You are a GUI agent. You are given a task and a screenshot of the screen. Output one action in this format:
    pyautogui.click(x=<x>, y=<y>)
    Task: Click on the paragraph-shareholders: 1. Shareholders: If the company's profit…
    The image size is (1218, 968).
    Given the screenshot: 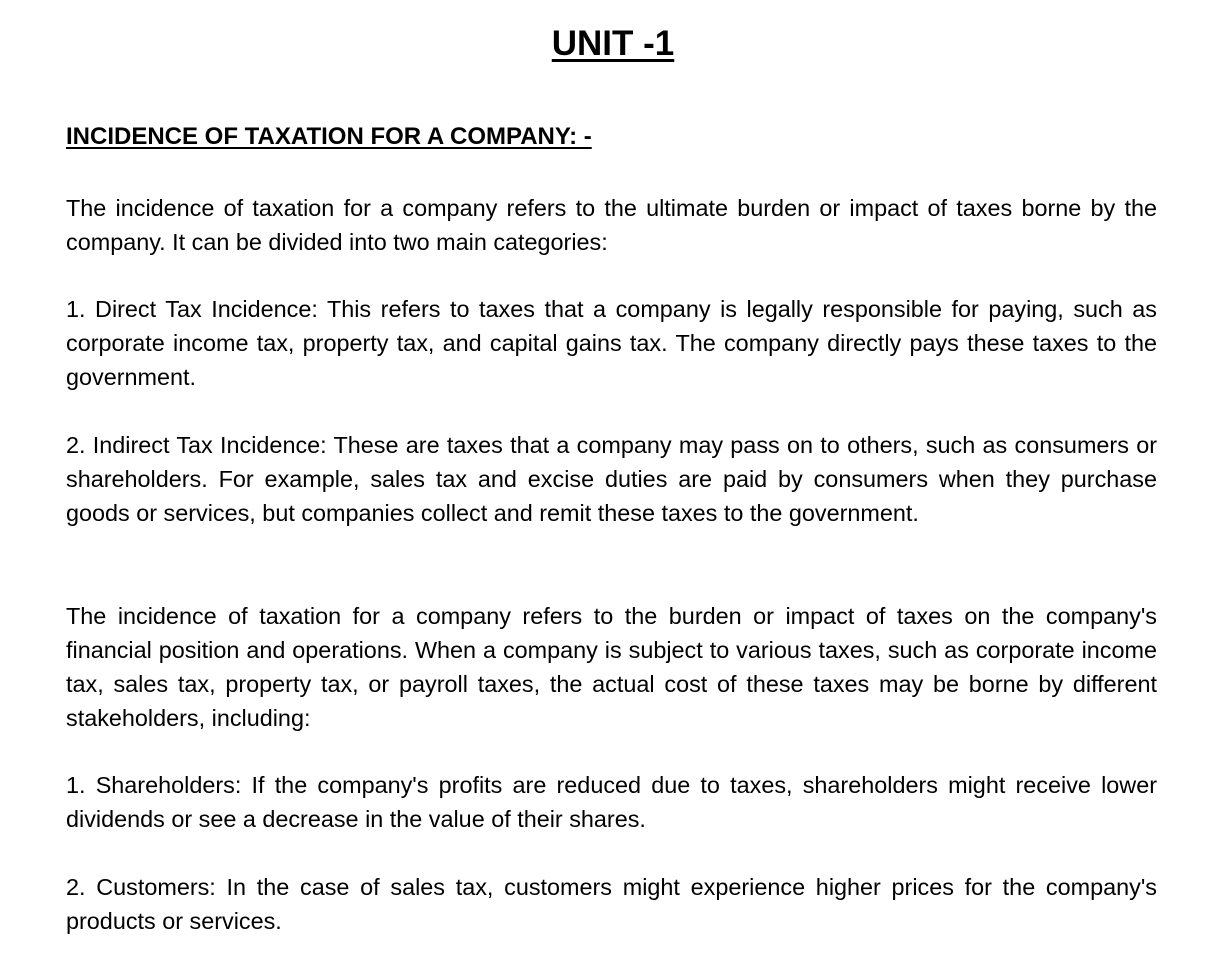 What is the action you would take?
    pyautogui.click(x=611, y=802)
    